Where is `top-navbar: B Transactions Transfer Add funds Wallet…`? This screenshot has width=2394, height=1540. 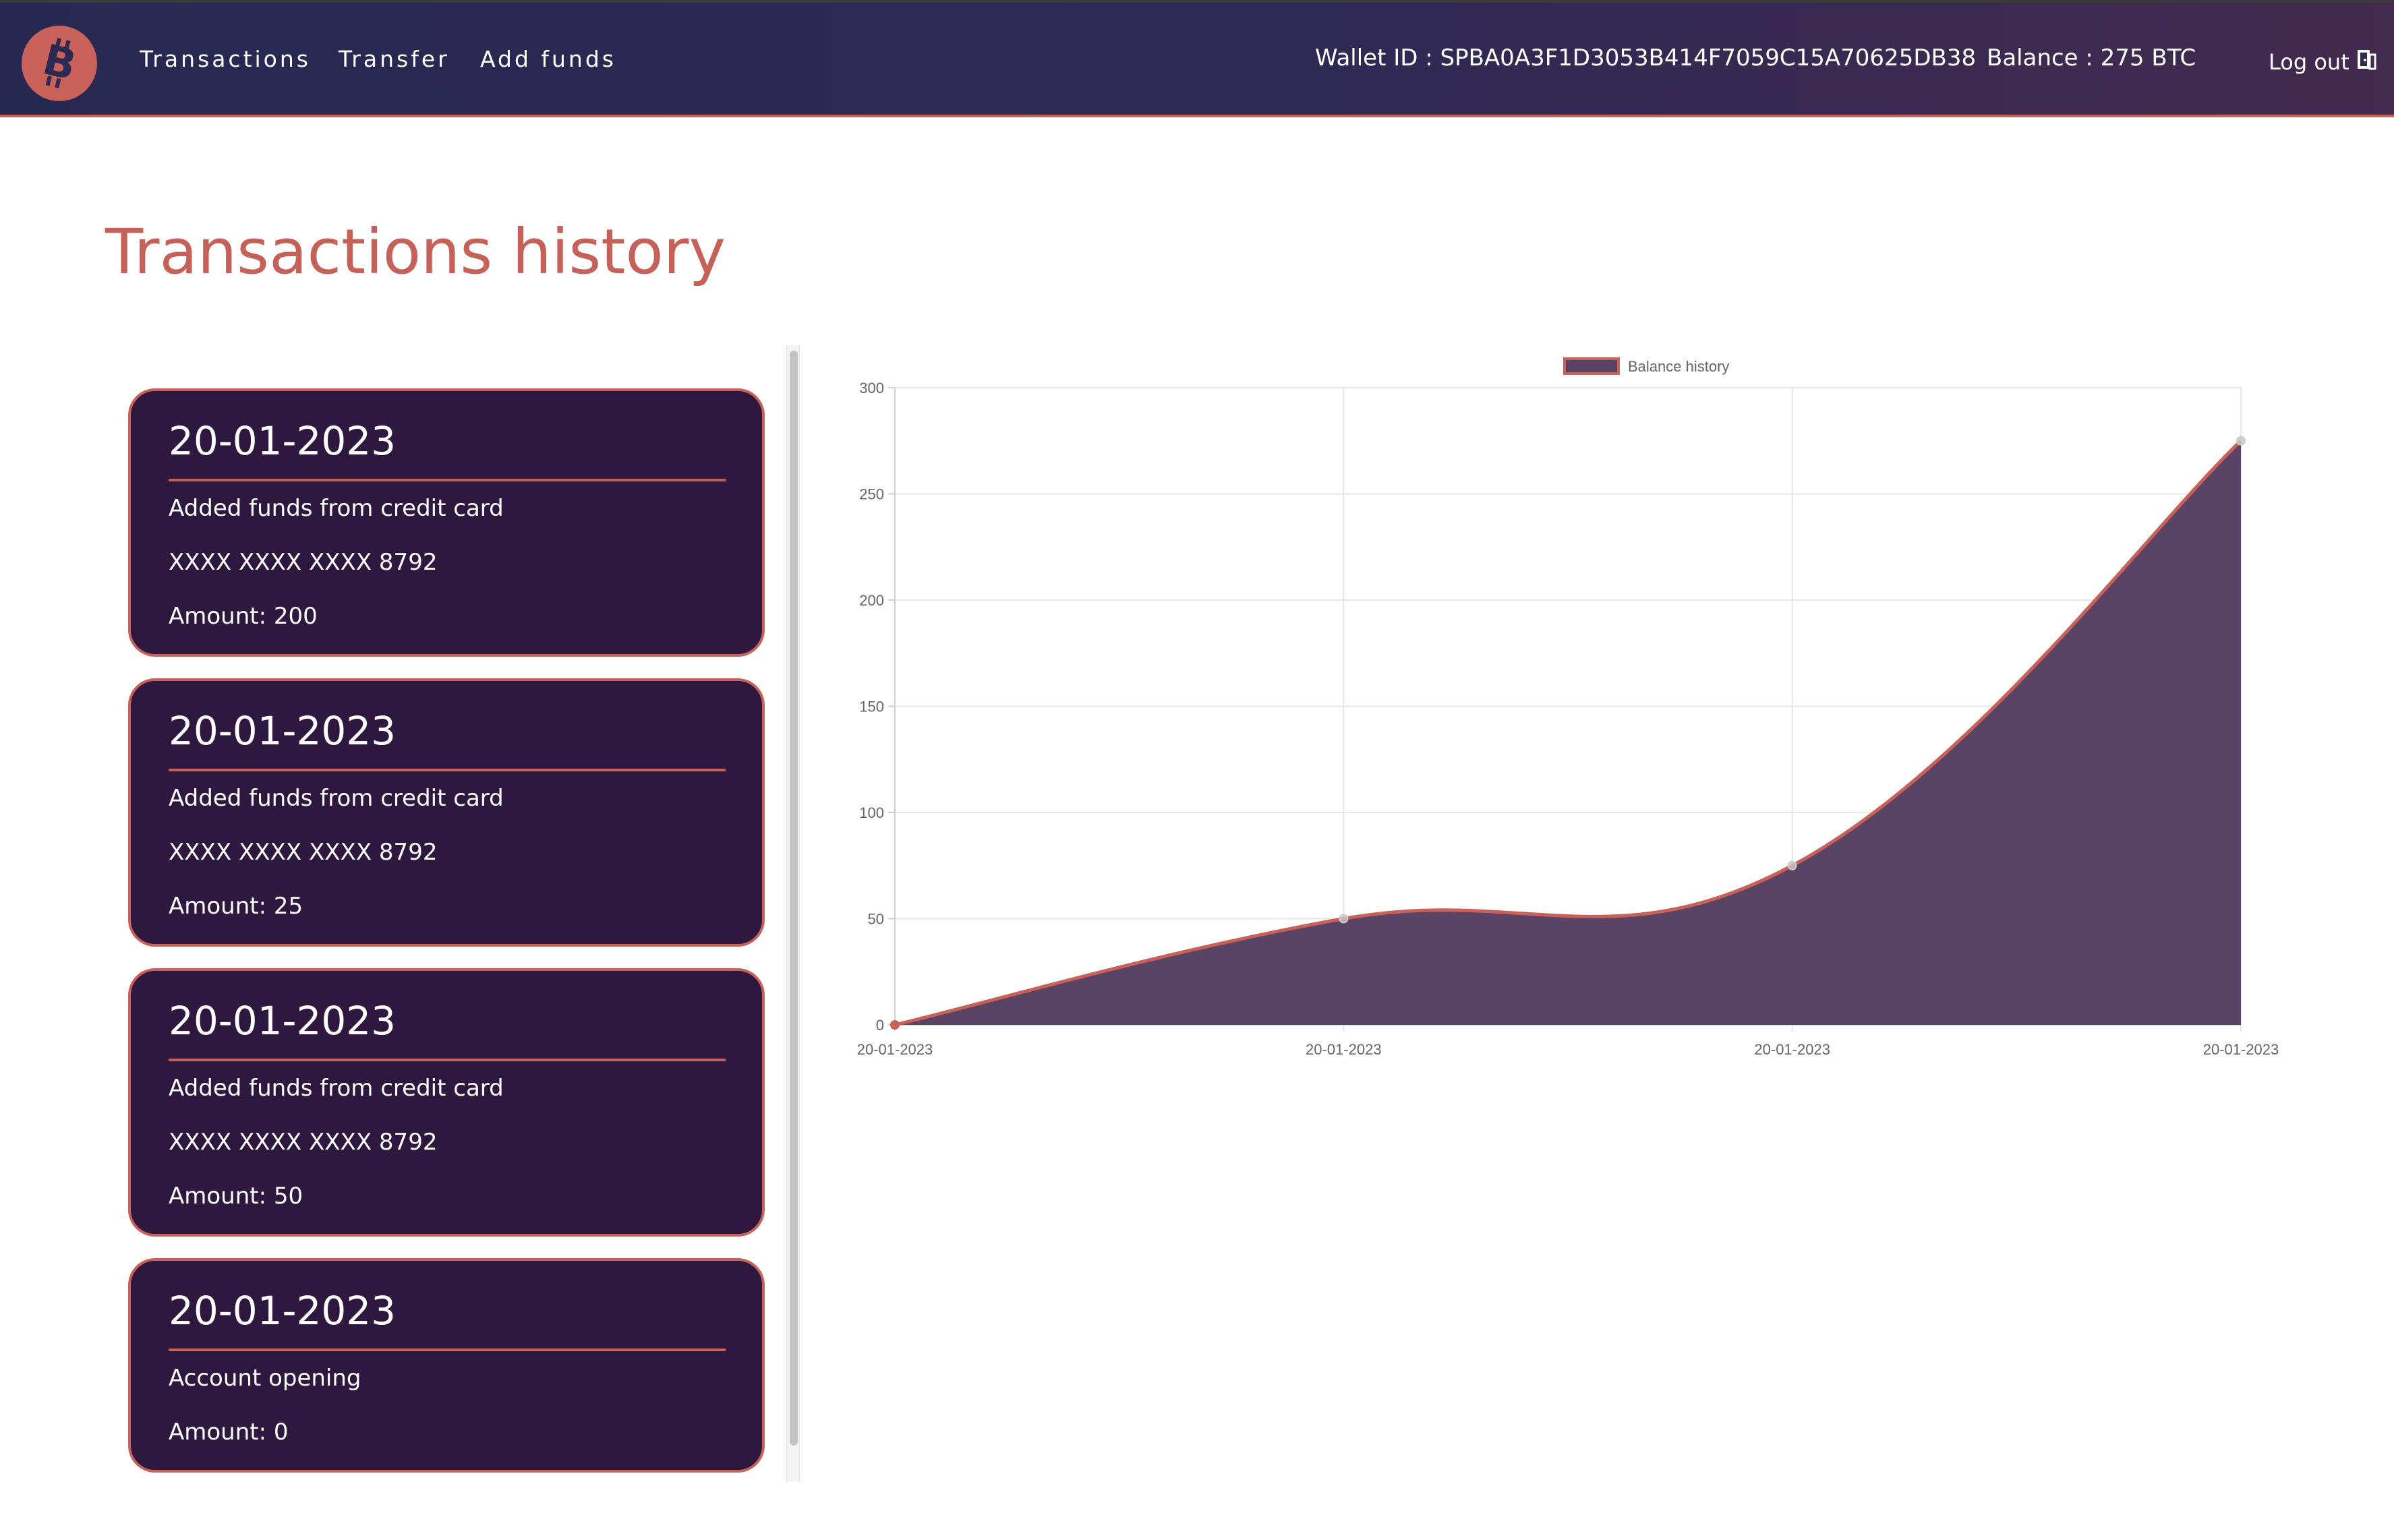
top-navbar: B Transactions Transfer Add funds Wallet… is located at coordinates (1197, 58).